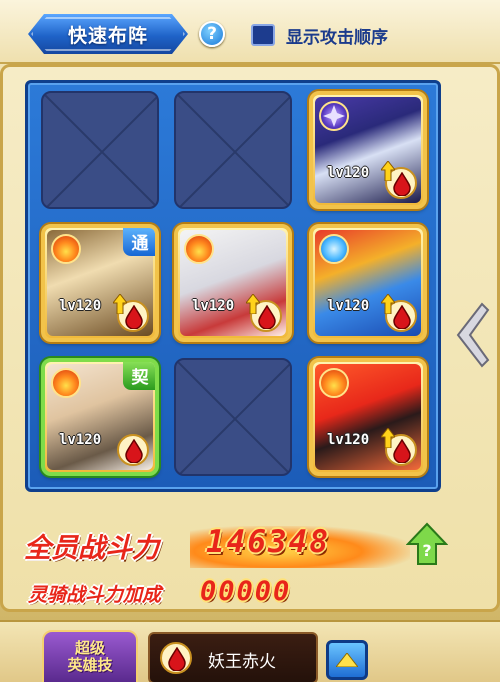  I want to click on hero-card: 通 lv120, so click(100, 283).